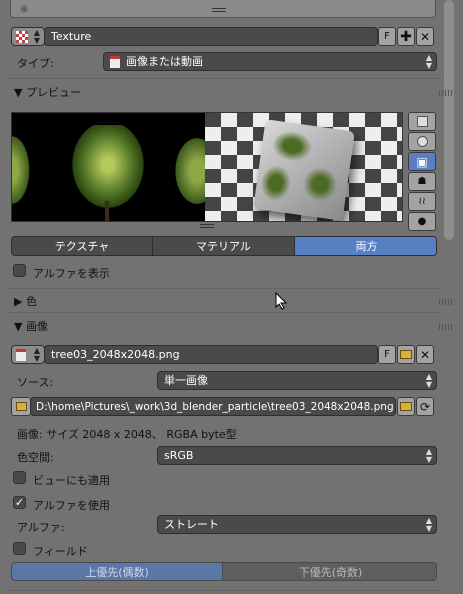 The height and width of the screenshot is (594, 463). What do you see at coordinates (18, 301) in the screenshot?
I see `expand-triangle-icon: ▶` at bounding box center [18, 301].